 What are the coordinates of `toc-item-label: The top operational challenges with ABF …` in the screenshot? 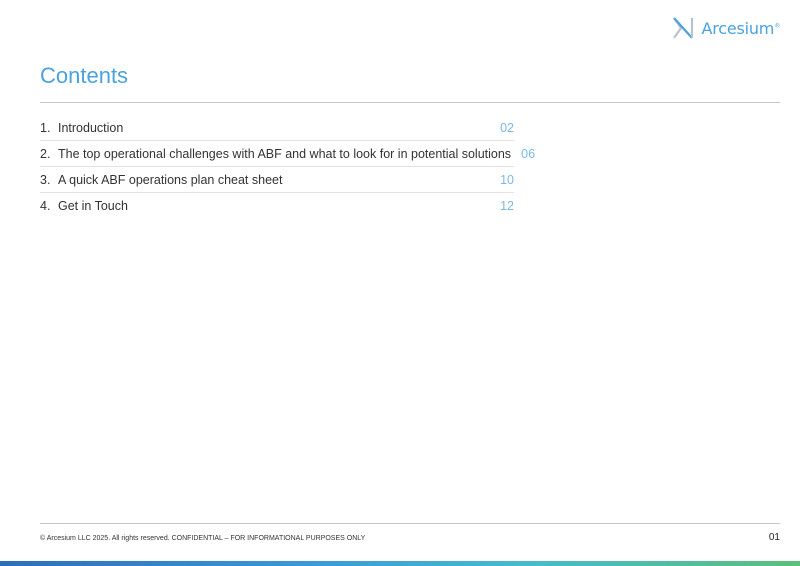 It's located at (285, 153).